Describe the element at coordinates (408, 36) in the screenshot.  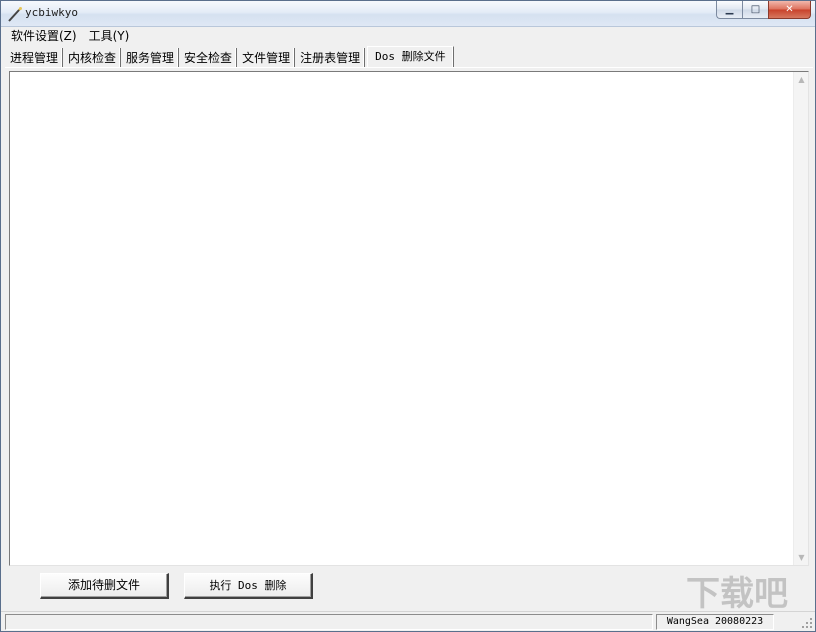
I see `menu-bar: 软件设置(Z) 工具(Y)` at that location.